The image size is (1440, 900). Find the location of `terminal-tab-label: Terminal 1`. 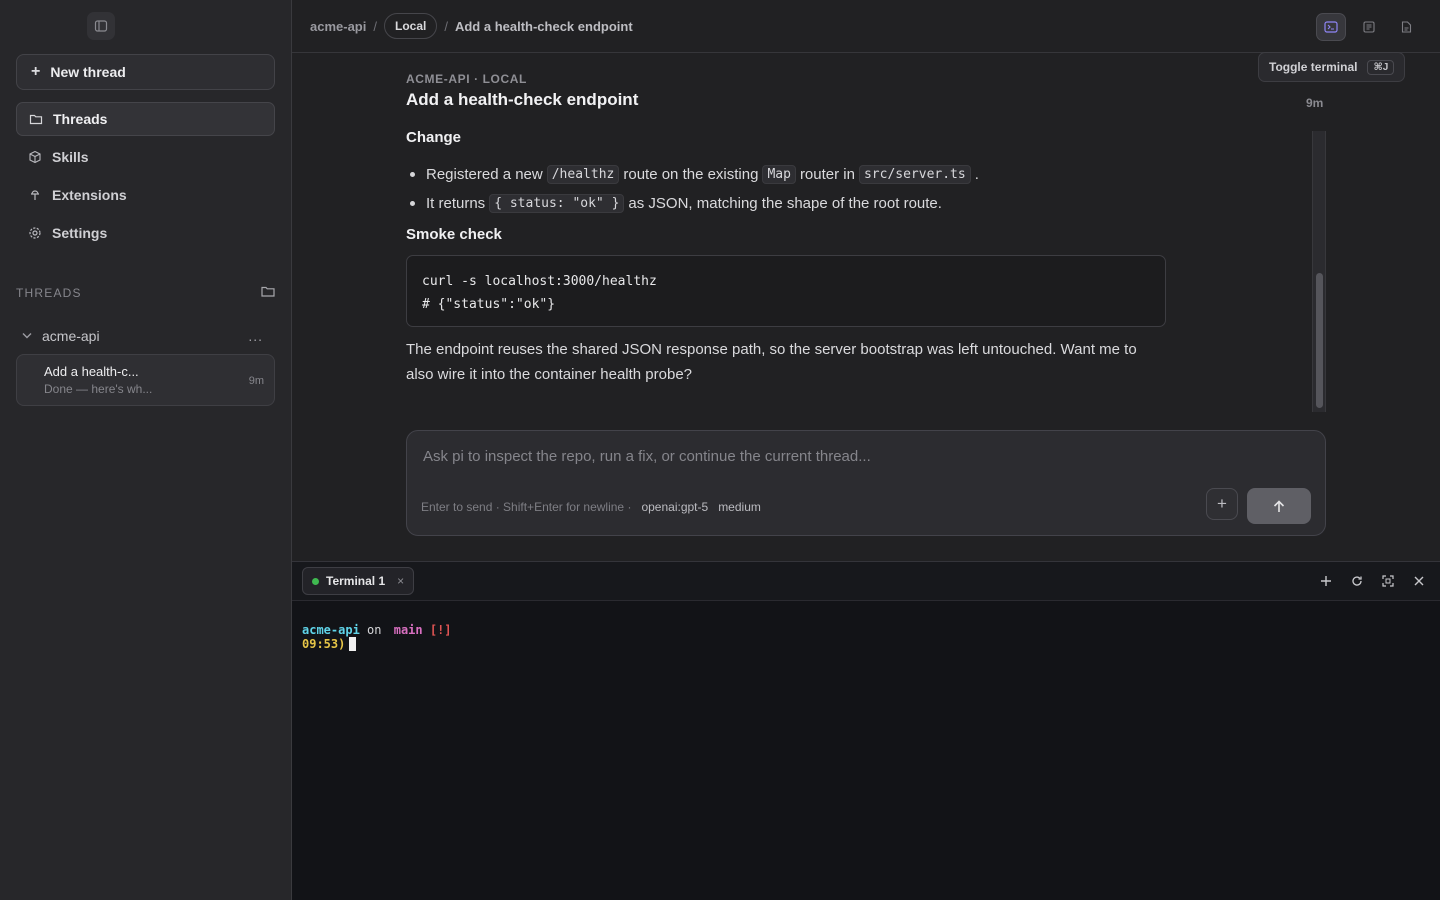

terminal-tab-label: Terminal 1 is located at coordinates (356, 581).